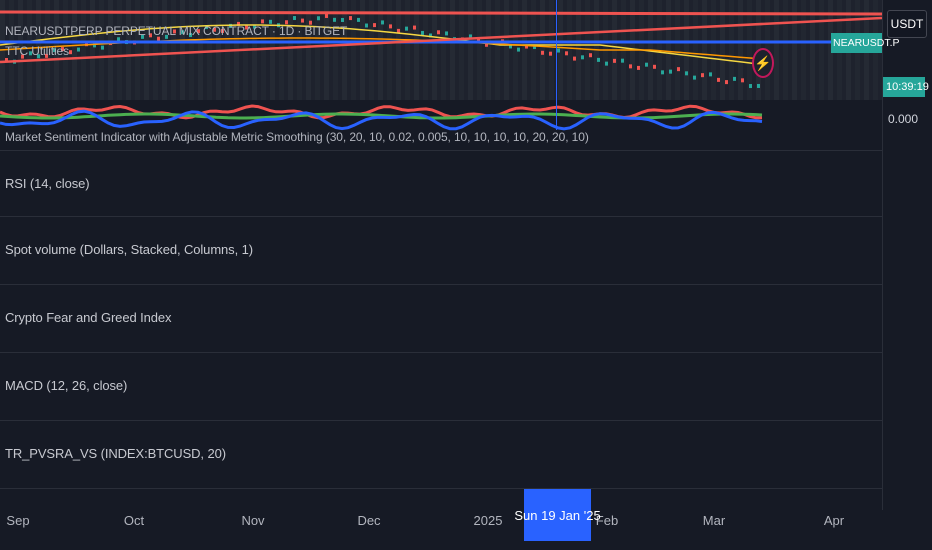  Describe the element at coordinates (115, 453) in the screenshot. I see `pvsra-title: TR_PVSRA_VS (INDEX:BTCUSD, 20)` at that location.